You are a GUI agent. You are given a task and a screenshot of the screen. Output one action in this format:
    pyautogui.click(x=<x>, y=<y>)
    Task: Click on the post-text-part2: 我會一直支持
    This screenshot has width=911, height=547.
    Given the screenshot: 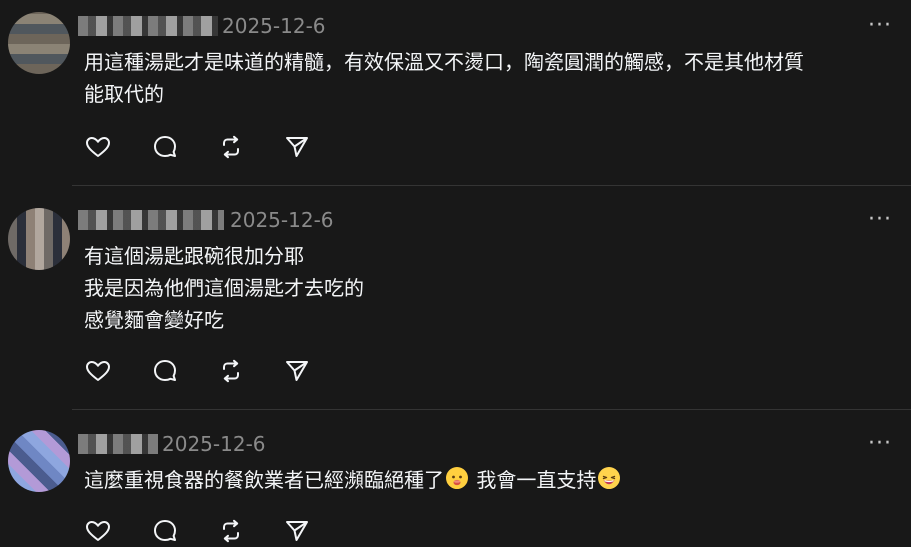 What is the action you would take?
    pyautogui.click(x=533, y=480)
    